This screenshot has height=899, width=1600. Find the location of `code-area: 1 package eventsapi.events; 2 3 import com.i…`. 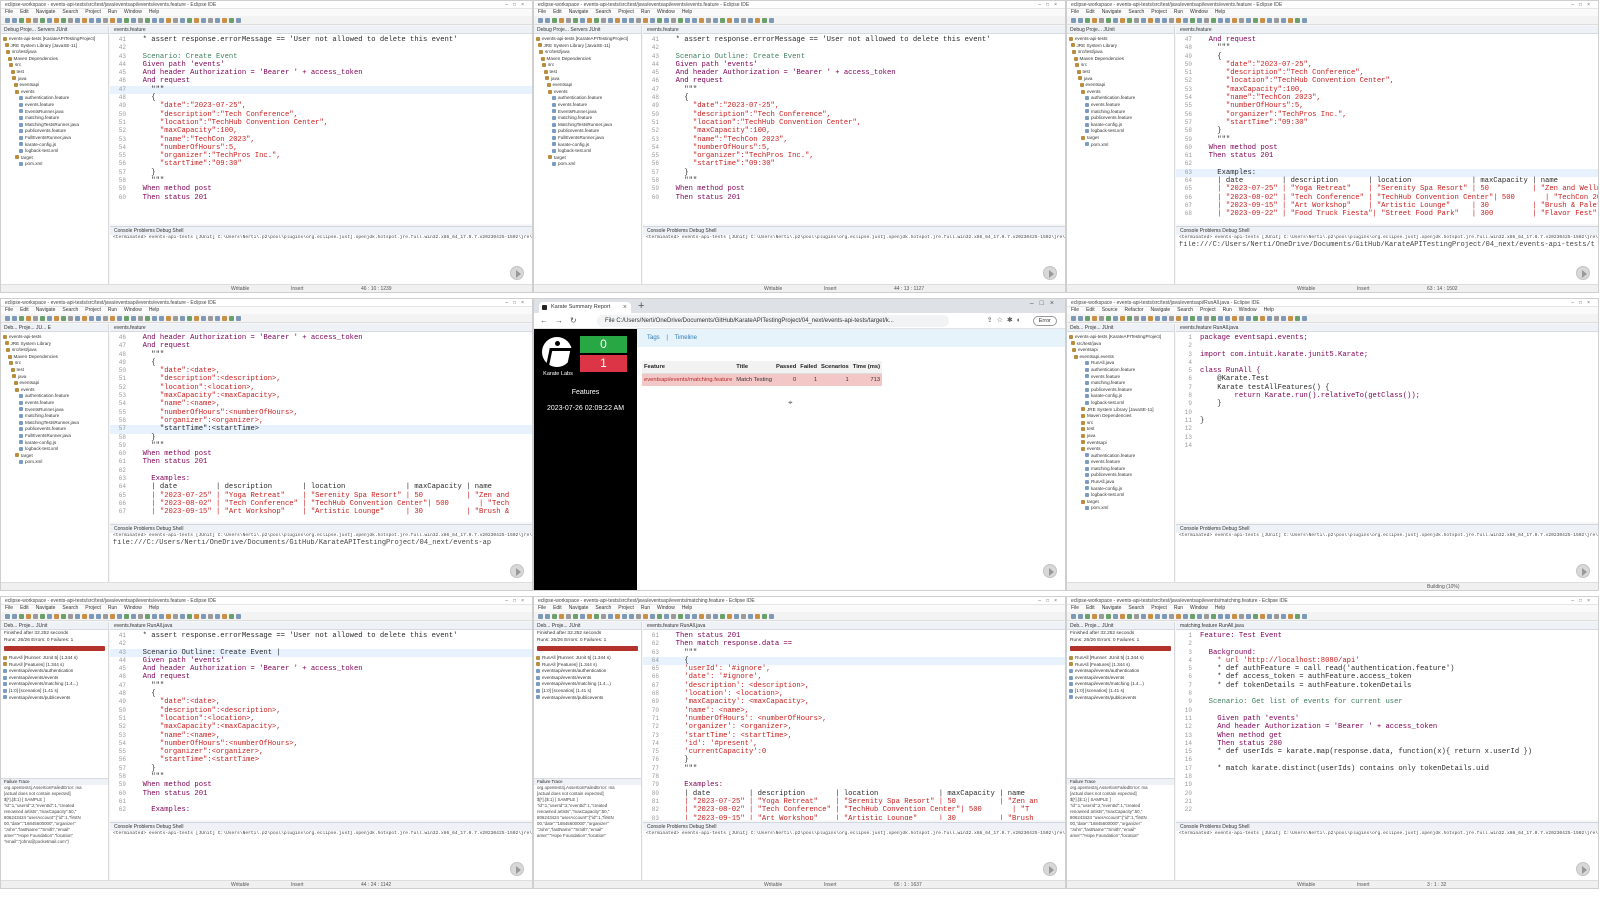

code-area: 1 package eventsapi.events; 2 3 import com.i… is located at coordinates (1387, 391).